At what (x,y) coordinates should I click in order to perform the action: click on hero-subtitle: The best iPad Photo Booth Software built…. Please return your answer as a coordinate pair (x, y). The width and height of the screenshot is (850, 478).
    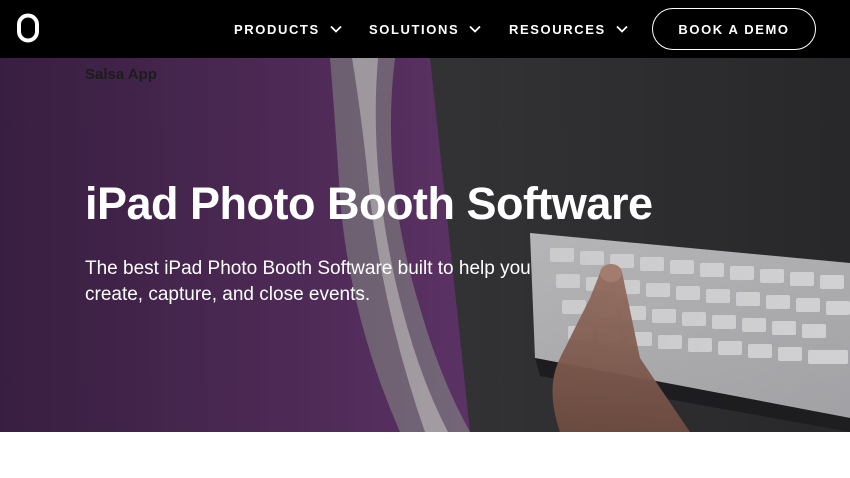
    Looking at the image, I should click on (345, 282).